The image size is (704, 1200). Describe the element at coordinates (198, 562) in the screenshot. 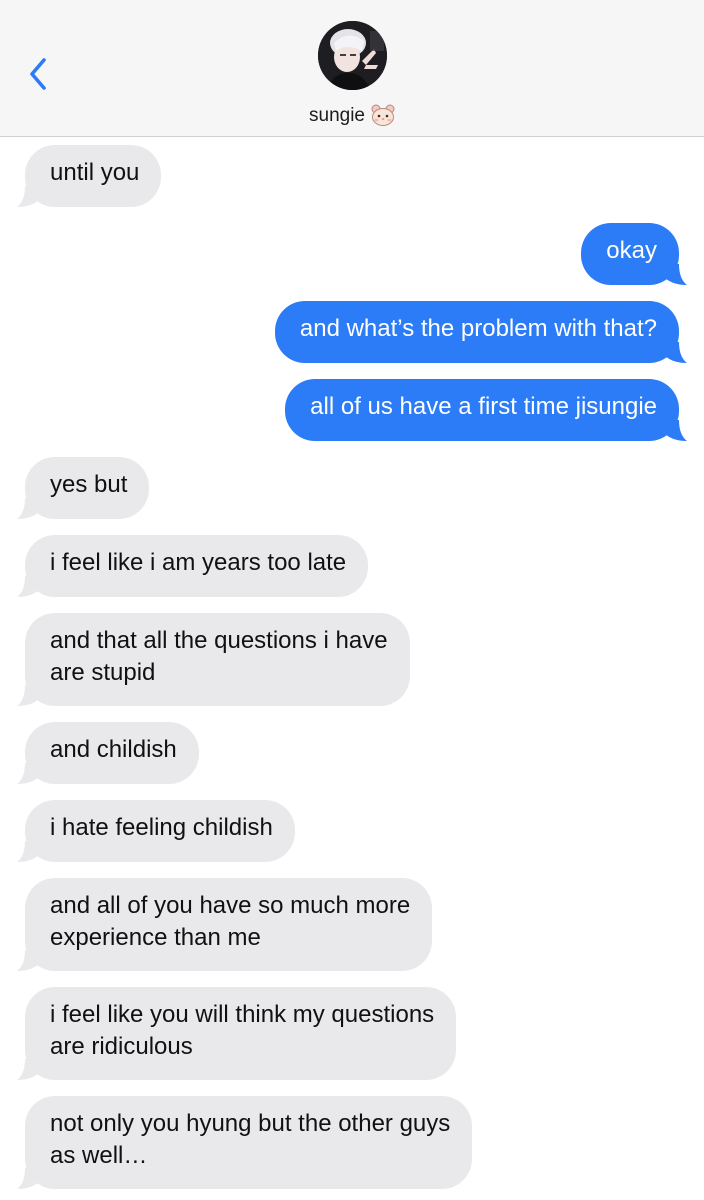

I see `message-text: i feel like i am years too late` at that location.